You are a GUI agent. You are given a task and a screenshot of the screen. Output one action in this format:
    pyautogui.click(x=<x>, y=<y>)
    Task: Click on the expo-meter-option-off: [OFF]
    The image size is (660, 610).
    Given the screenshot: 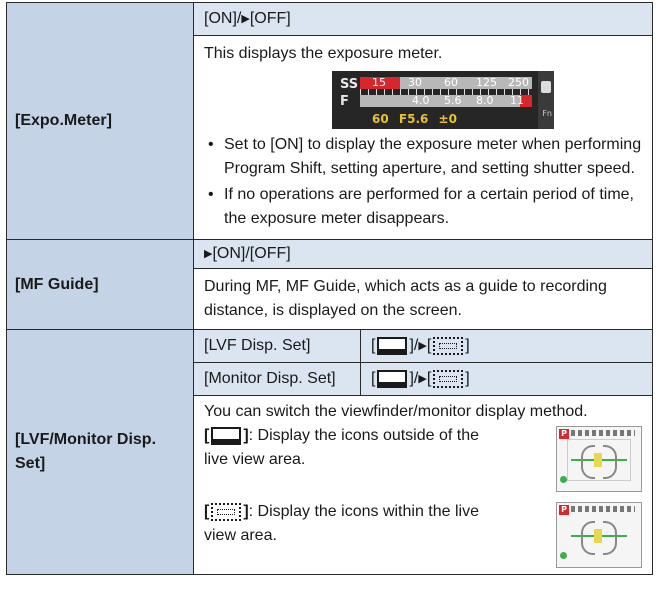 What is the action you would take?
    pyautogui.click(x=270, y=18)
    